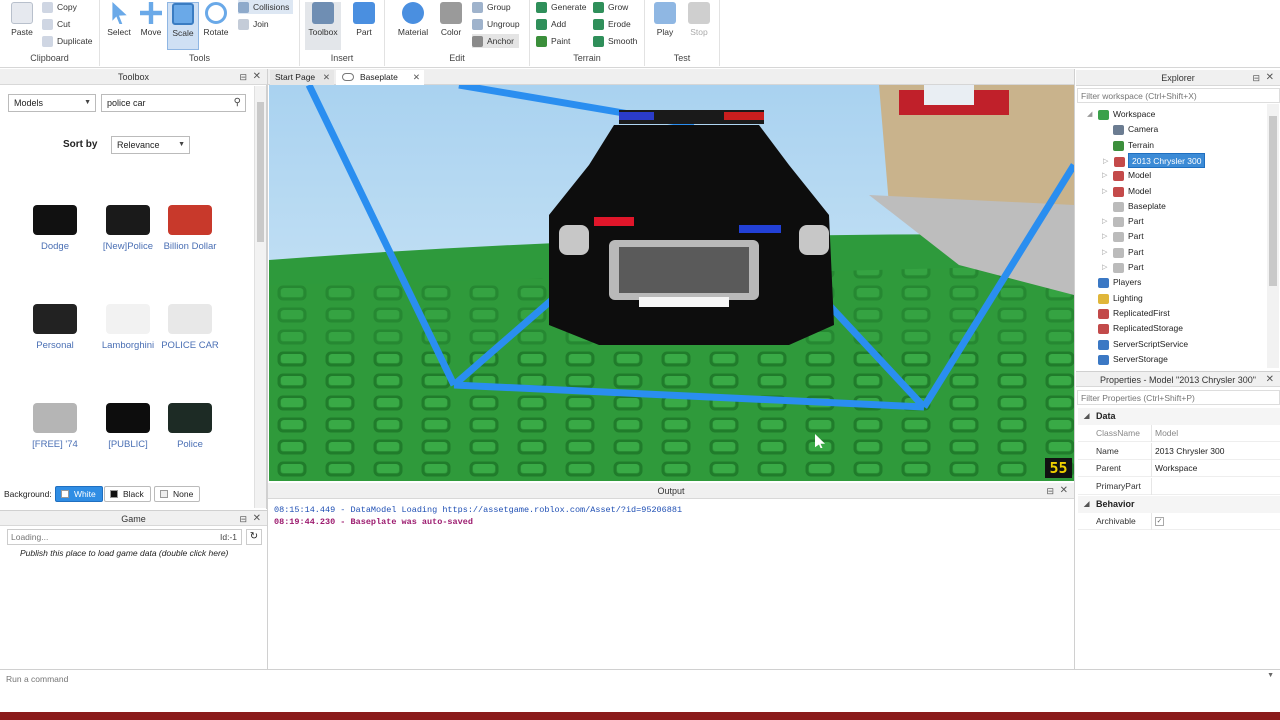 Image resolution: width=1280 pixels, height=720 pixels. Describe the element at coordinates (1119, 282) in the screenshot. I see `explorer-item: Players` at that location.